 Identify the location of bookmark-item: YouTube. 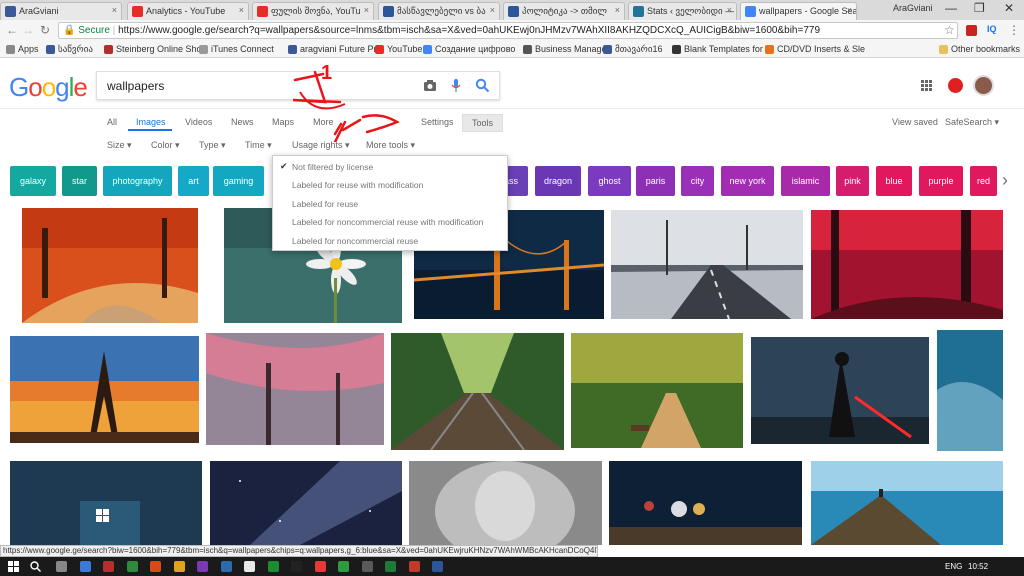
(398, 49).